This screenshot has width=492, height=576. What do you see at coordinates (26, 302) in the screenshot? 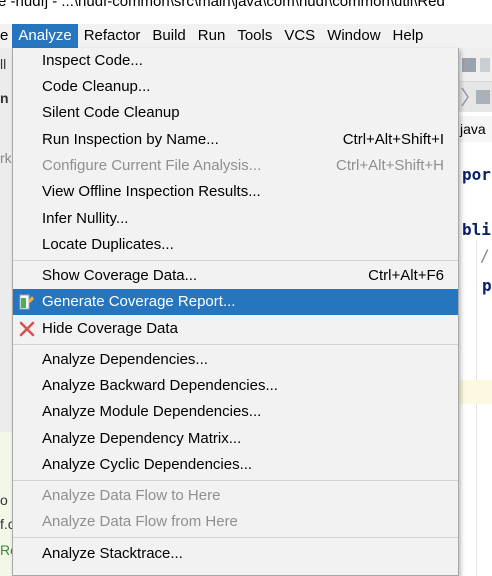
I see `coverage-report-icon` at bounding box center [26, 302].